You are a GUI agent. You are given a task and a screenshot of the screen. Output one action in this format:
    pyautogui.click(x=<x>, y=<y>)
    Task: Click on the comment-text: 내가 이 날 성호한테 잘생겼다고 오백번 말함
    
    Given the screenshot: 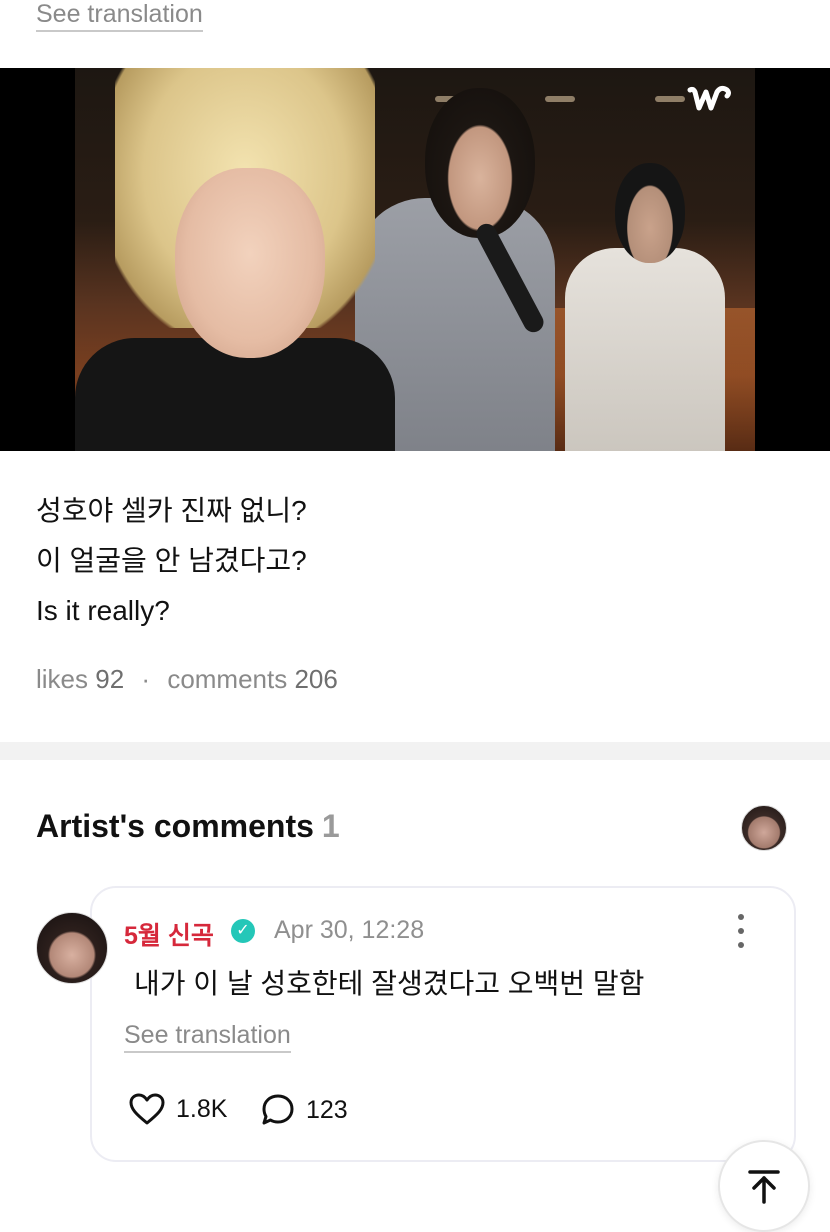 What is the action you would take?
    pyautogui.click(x=389, y=983)
    